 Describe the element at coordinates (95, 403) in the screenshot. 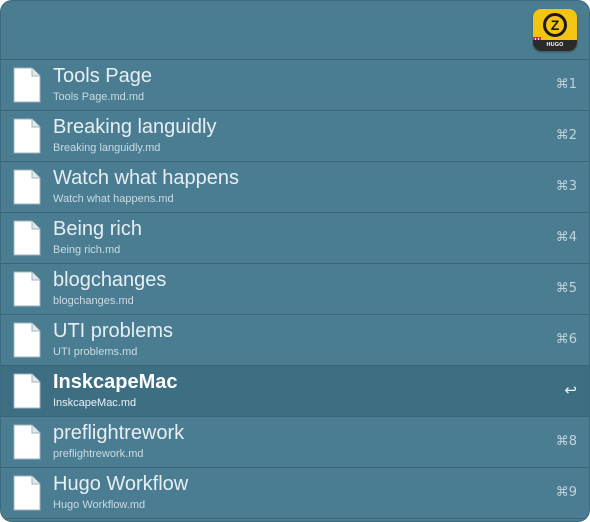

I see `result-subtitle: InskcapeMac.md` at that location.